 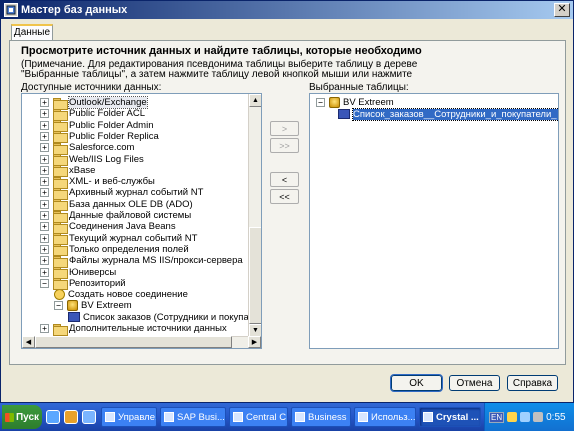 I want to click on tree-item: + Public Folder Admin, so click(x=97, y=126).